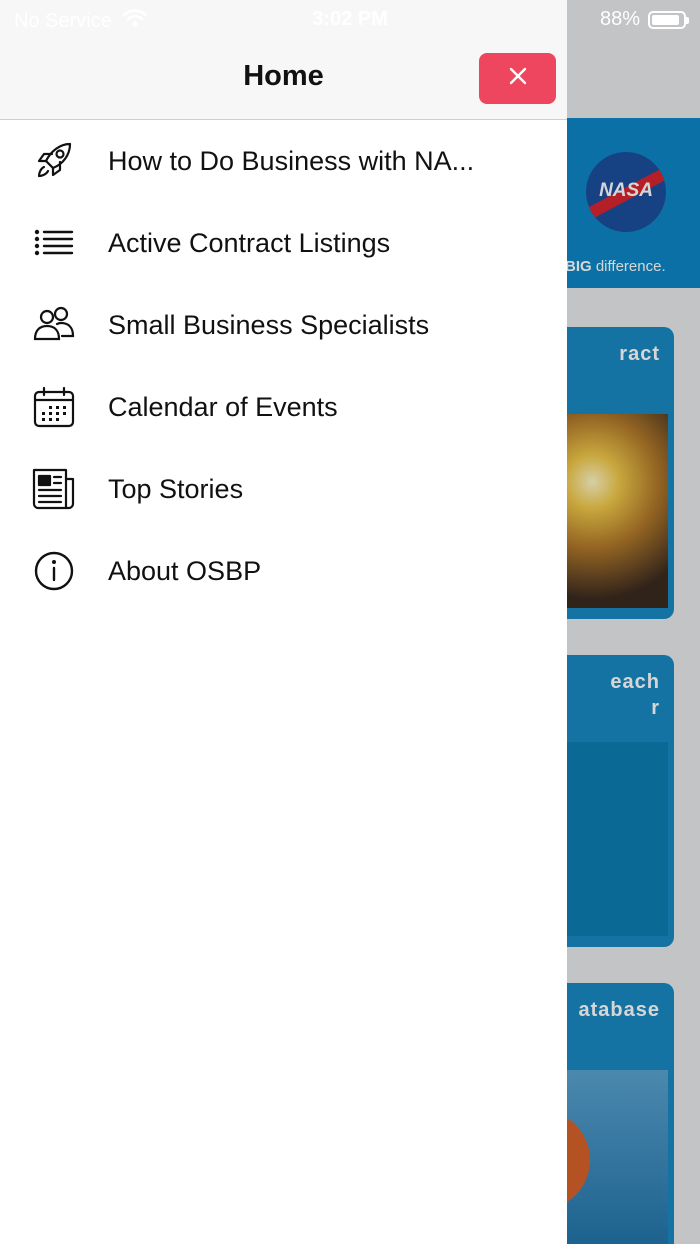 The image size is (700, 1244). What do you see at coordinates (249, 243) in the screenshot?
I see `menu-item-label: Active Contract Listings` at bounding box center [249, 243].